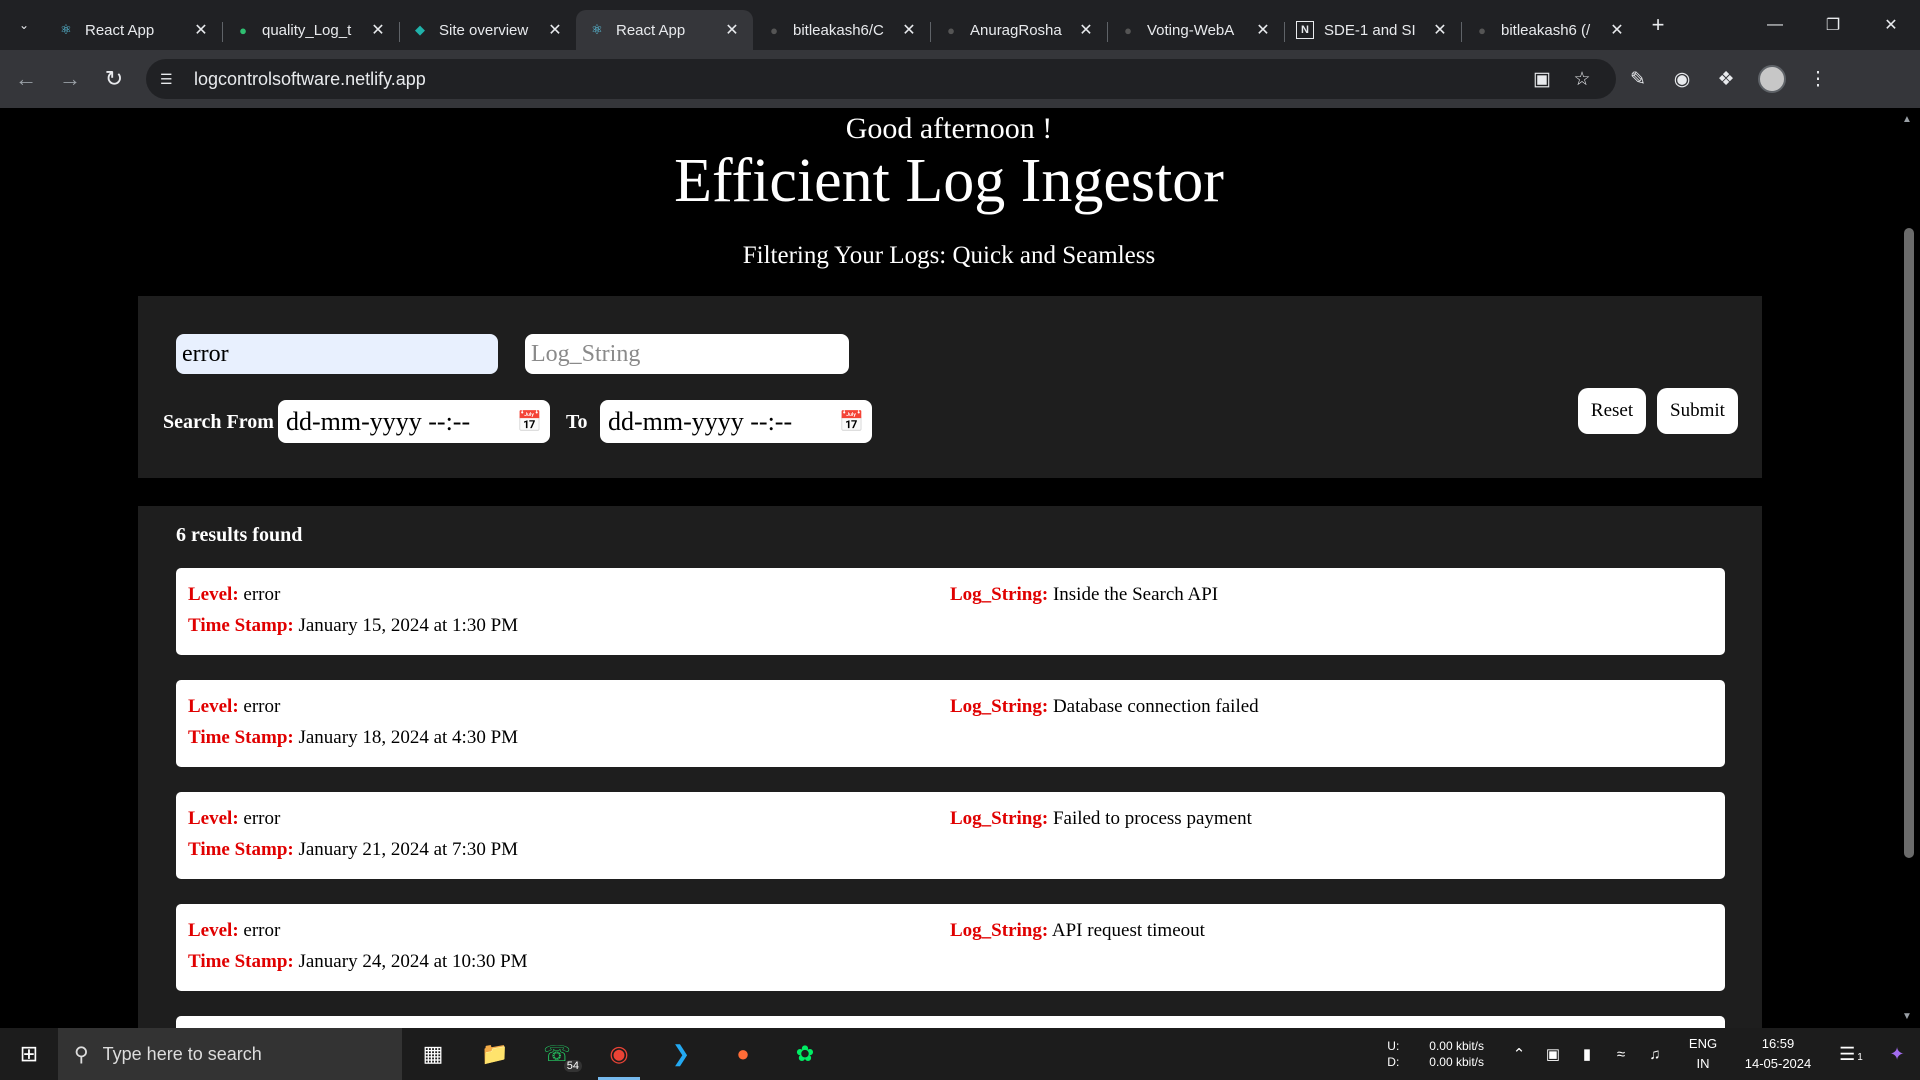  Describe the element at coordinates (1019, 30) in the screenshot. I see `browser-tab: ● AnuragRosha ✕` at that location.